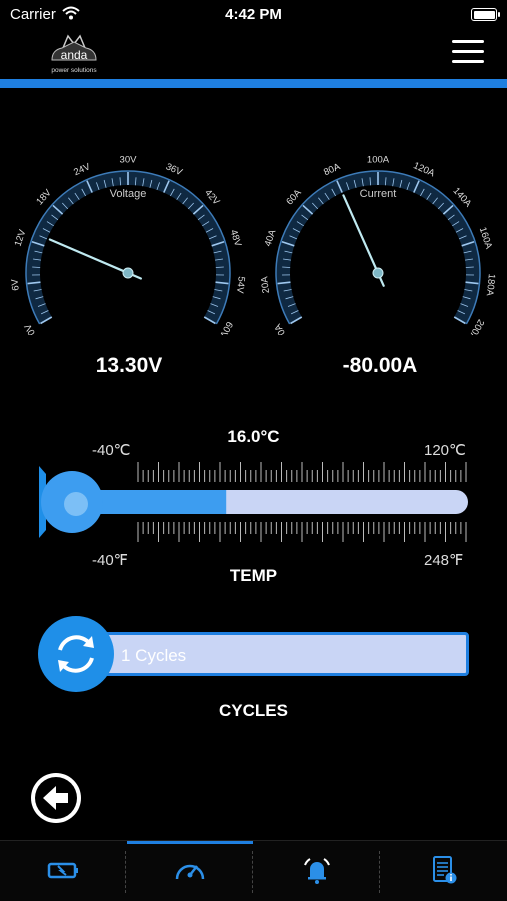 The height and width of the screenshot is (901, 507). I want to click on cycles-bar: 1 Cycles, so click(284, 654).